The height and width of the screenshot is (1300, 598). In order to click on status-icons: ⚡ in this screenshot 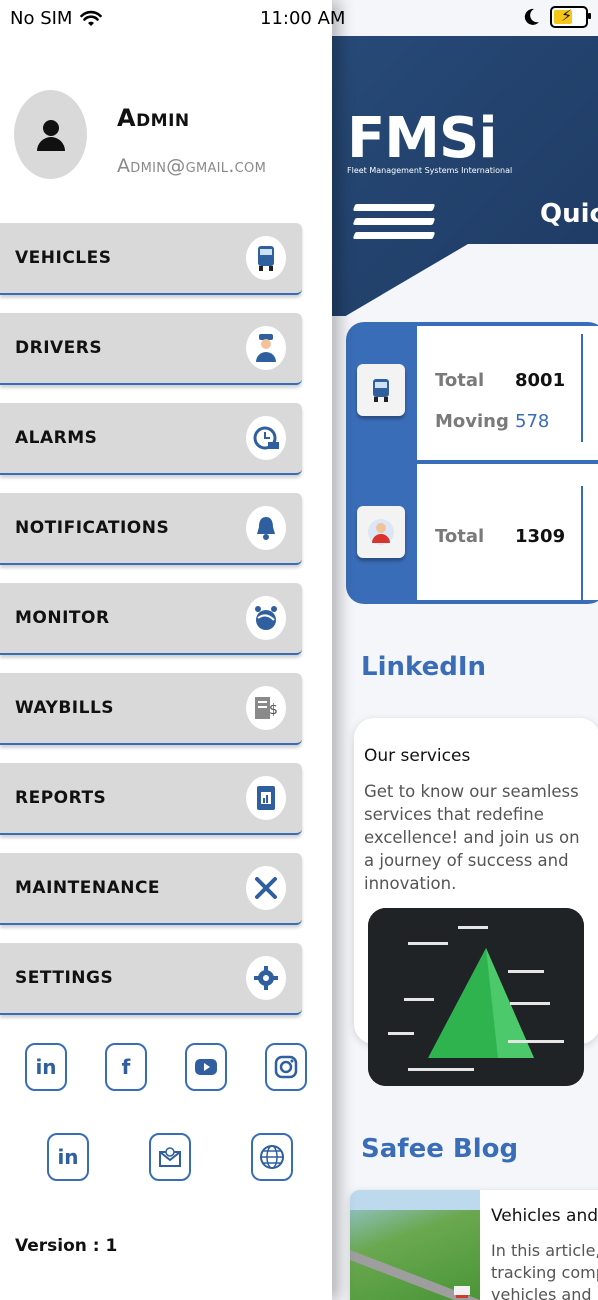, I will do `click(557, 17)`.